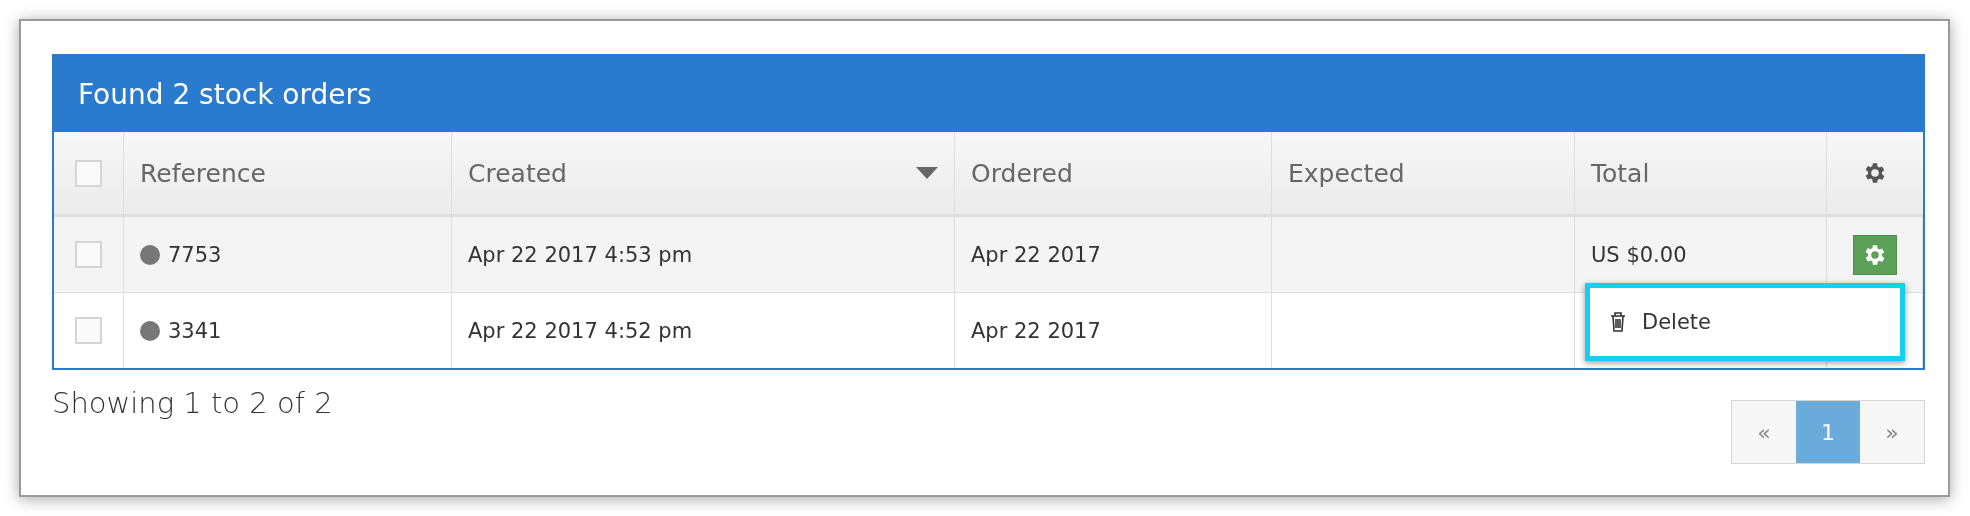  I want to click on trash-icon, so click(1618, 322).